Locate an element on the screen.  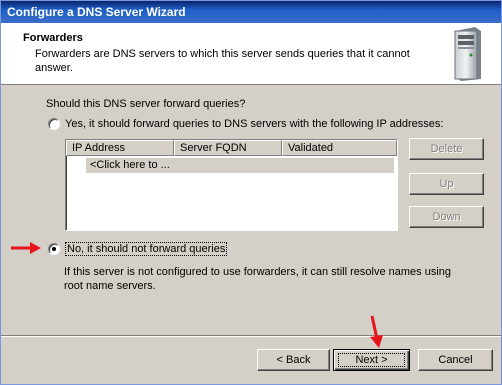
column-ip-address: IP Address is located at coordinates (120, 148).